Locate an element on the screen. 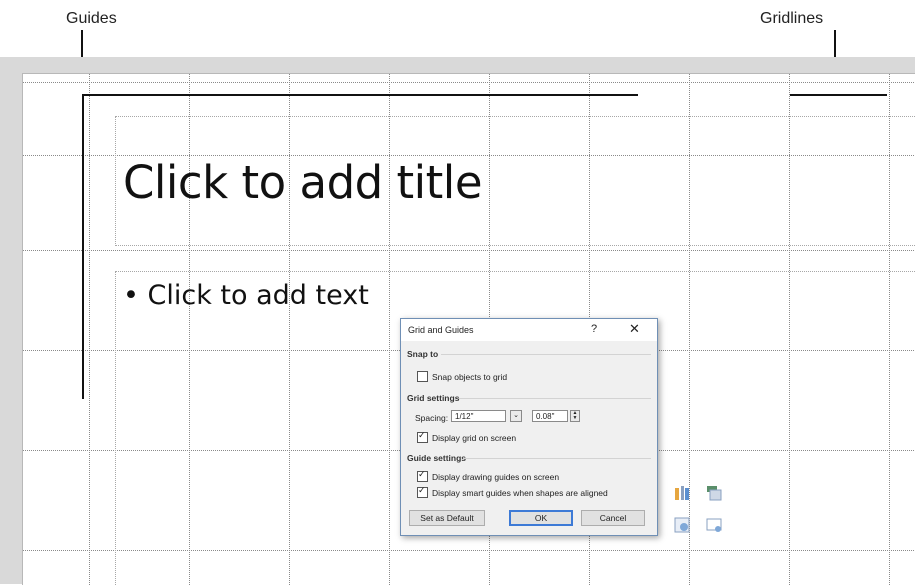 This screenshot has width=915, height=585. display-guides-checkbox is located at coordinates (422, 475).